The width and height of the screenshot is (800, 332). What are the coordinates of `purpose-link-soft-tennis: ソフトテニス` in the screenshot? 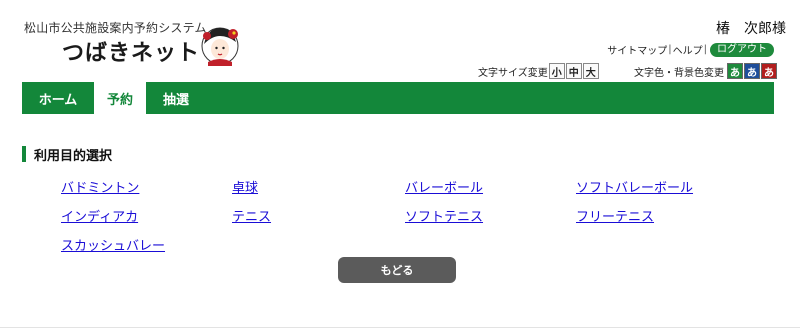 It's located at (490, 217).